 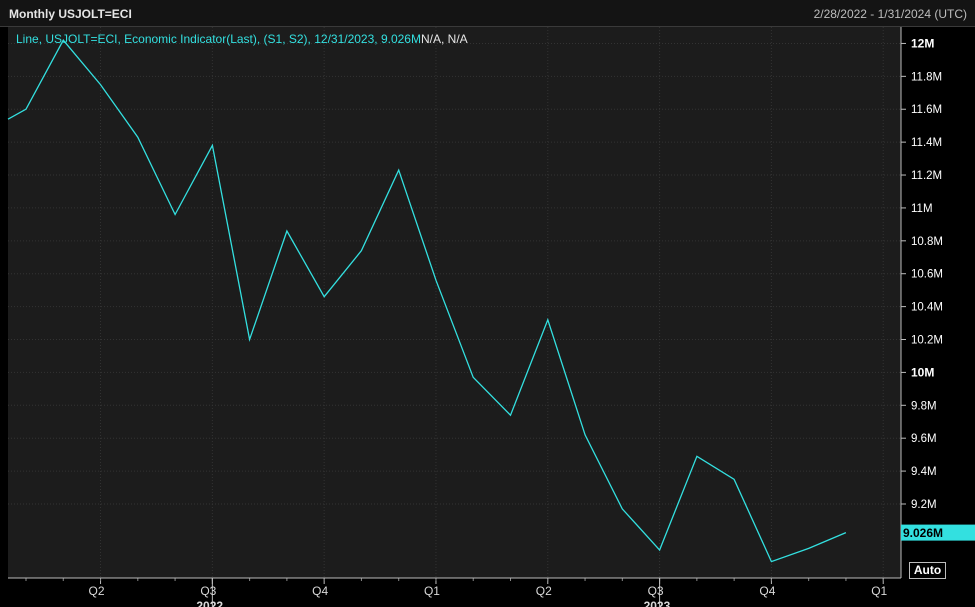 I want to click on y-tick-label: 9.2M, so click(x=924, y=505).